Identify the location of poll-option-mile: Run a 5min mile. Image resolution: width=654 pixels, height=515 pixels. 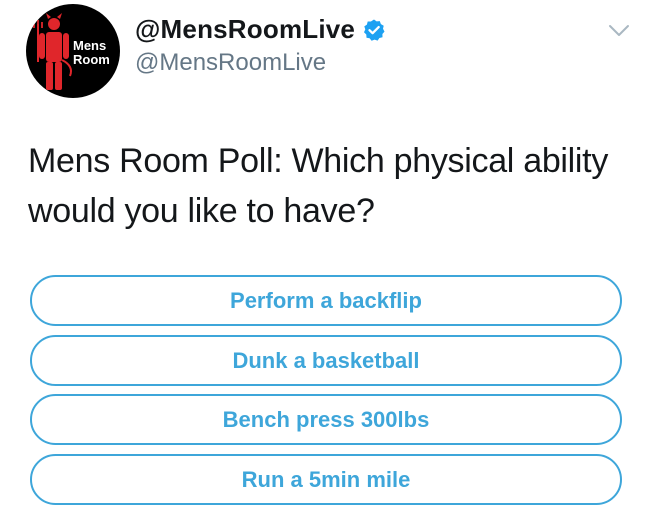
(326, 479).